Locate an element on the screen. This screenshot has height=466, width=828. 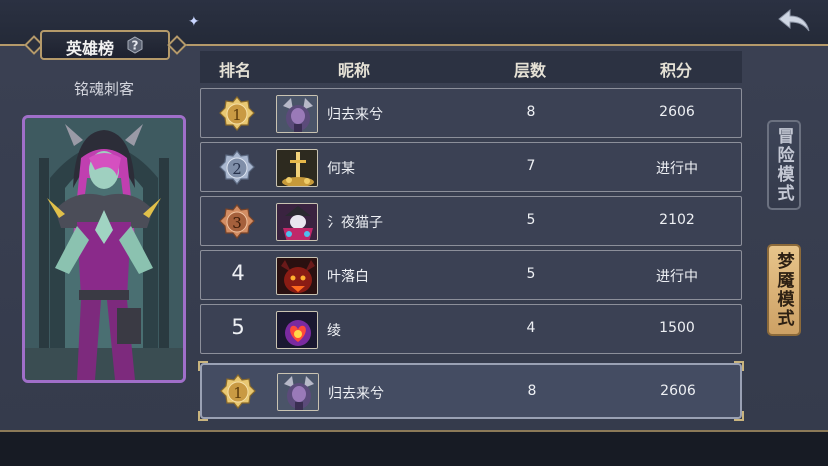
leaderboard-row: 2 何某 7 进行中 is located at coordinates (471, 167).